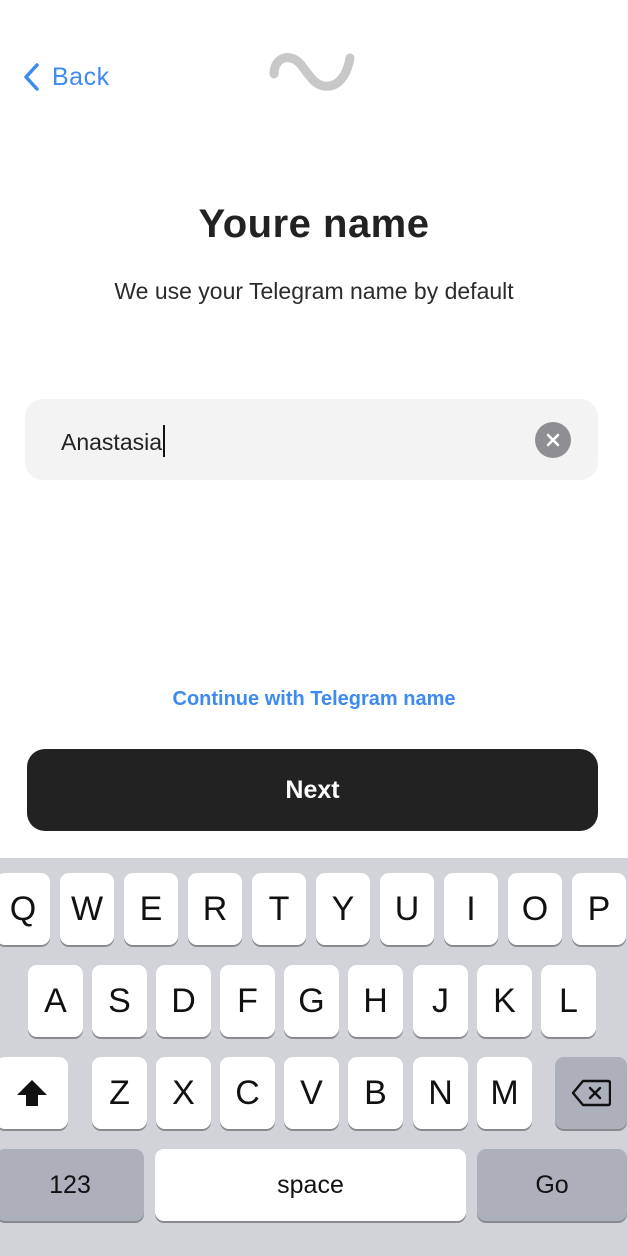  Describe the element at coordinates (25, 909) in the screenshot. I see `key-q: Q` at that location.